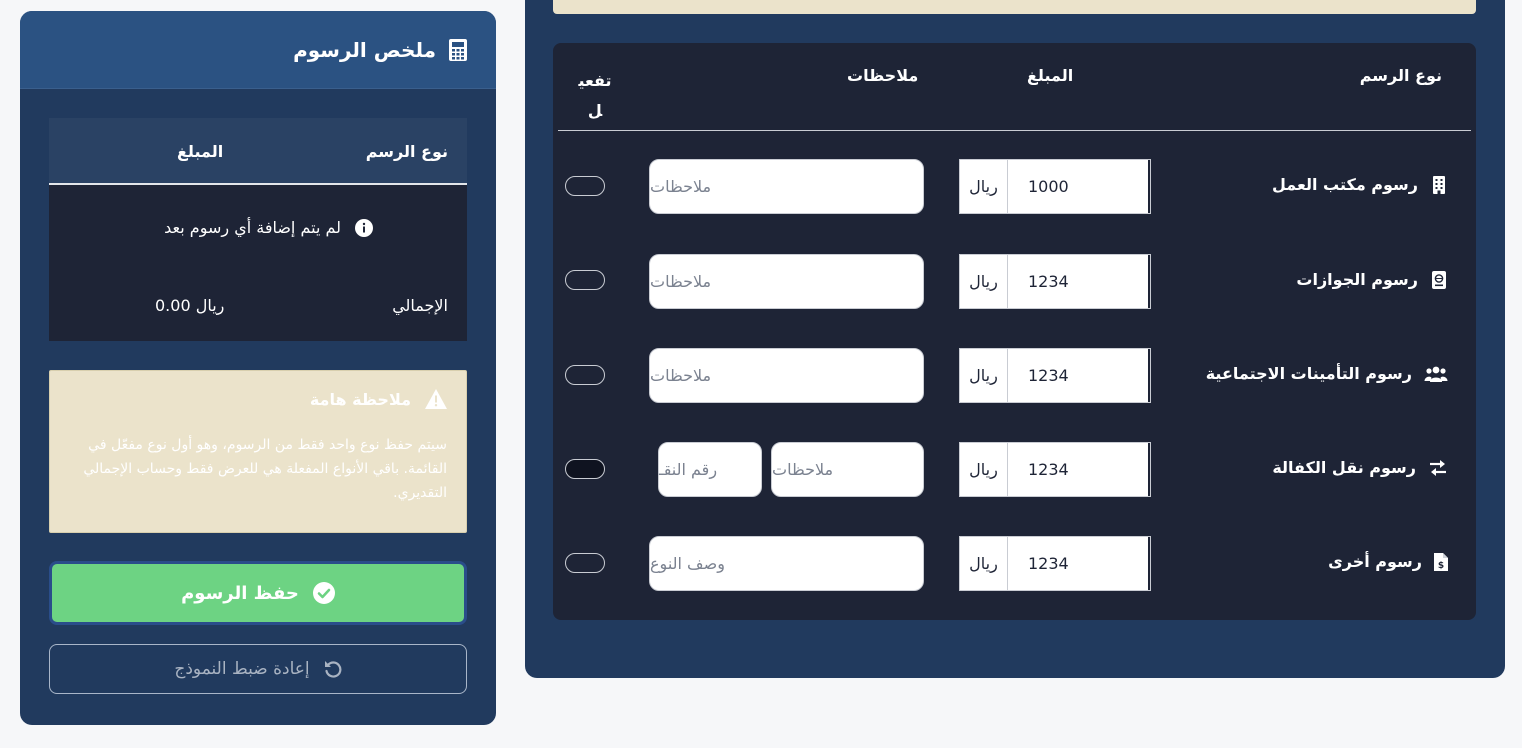  What do you see at coordinates (710, 469) in the screenshot?
I see `transfer-number-input: رقم النقـ` at bounding box center [710, 469].